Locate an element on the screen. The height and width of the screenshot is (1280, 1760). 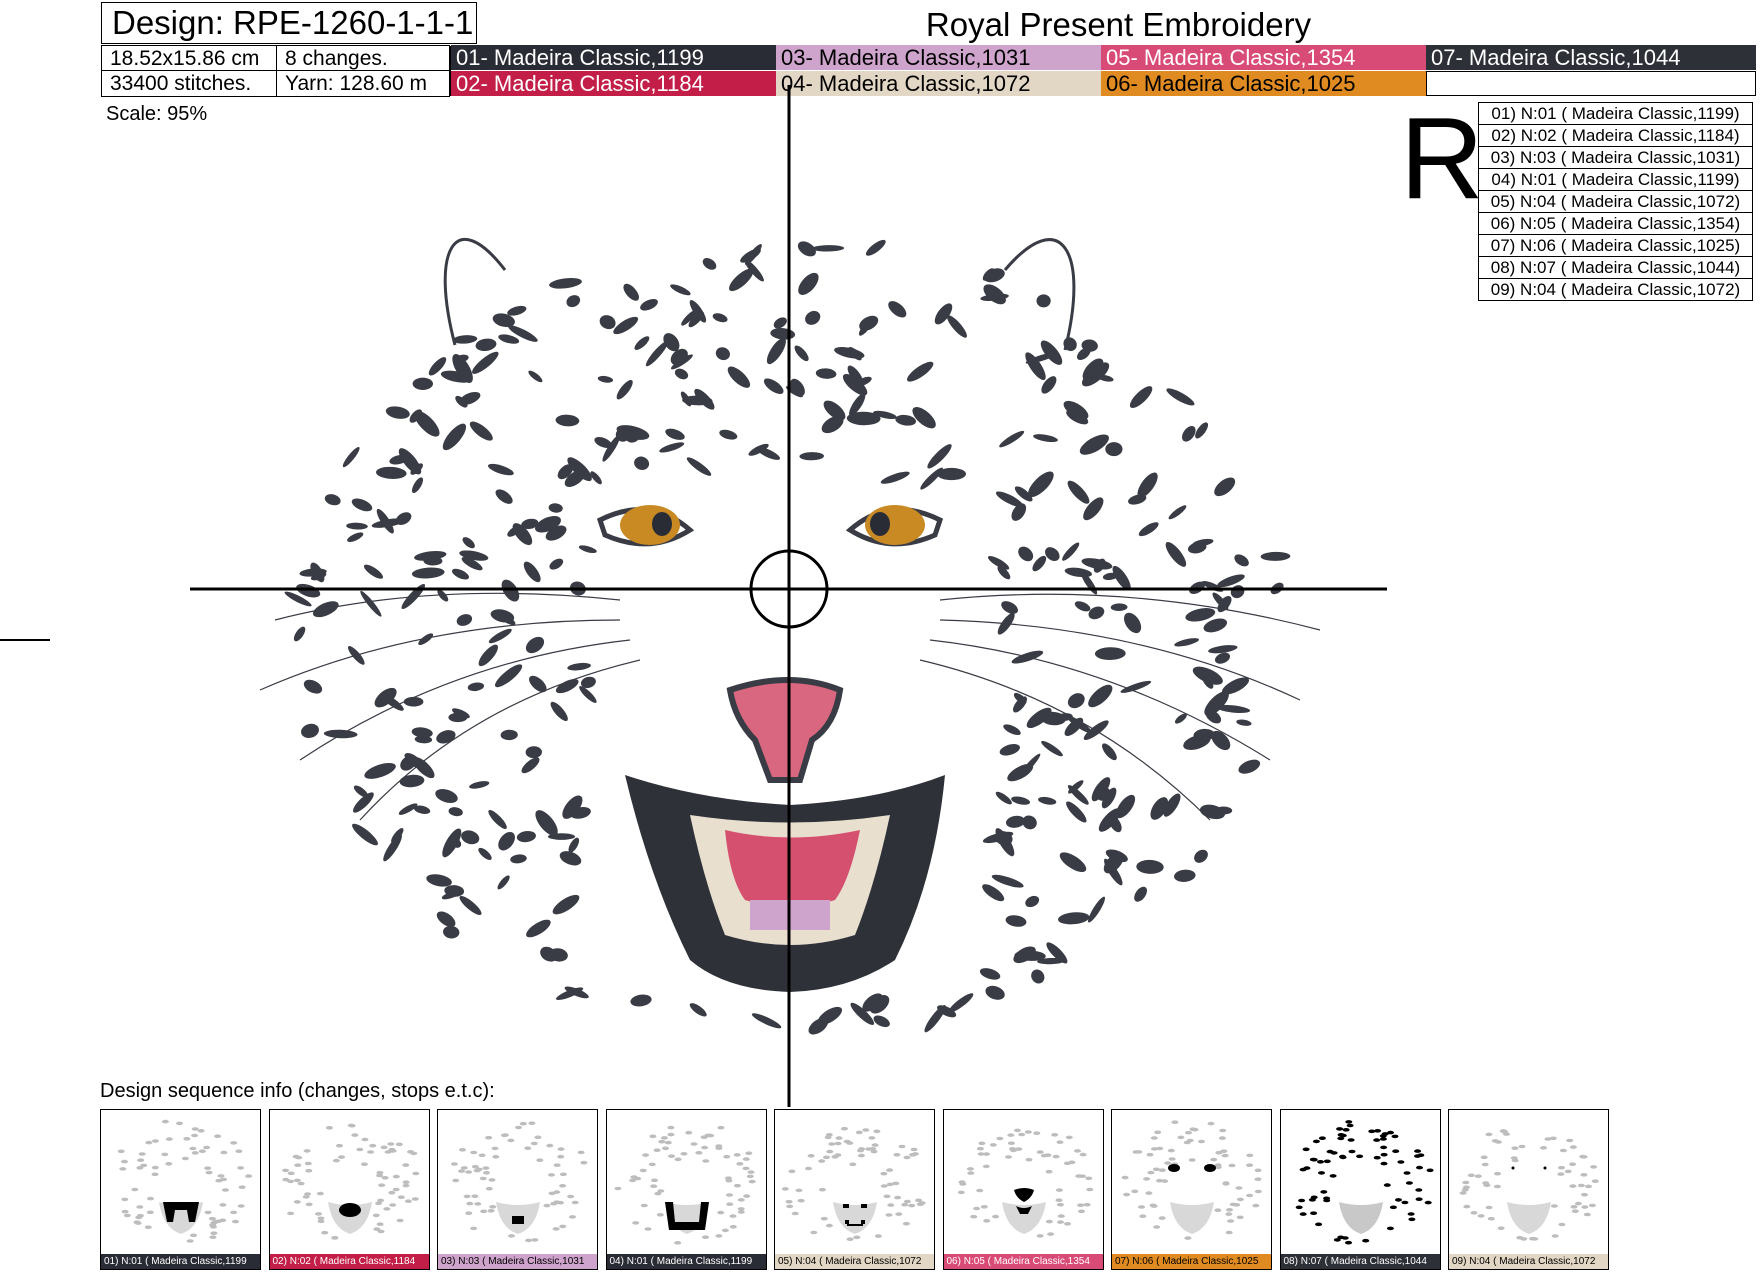
nose is located at coordinates (785, 730).